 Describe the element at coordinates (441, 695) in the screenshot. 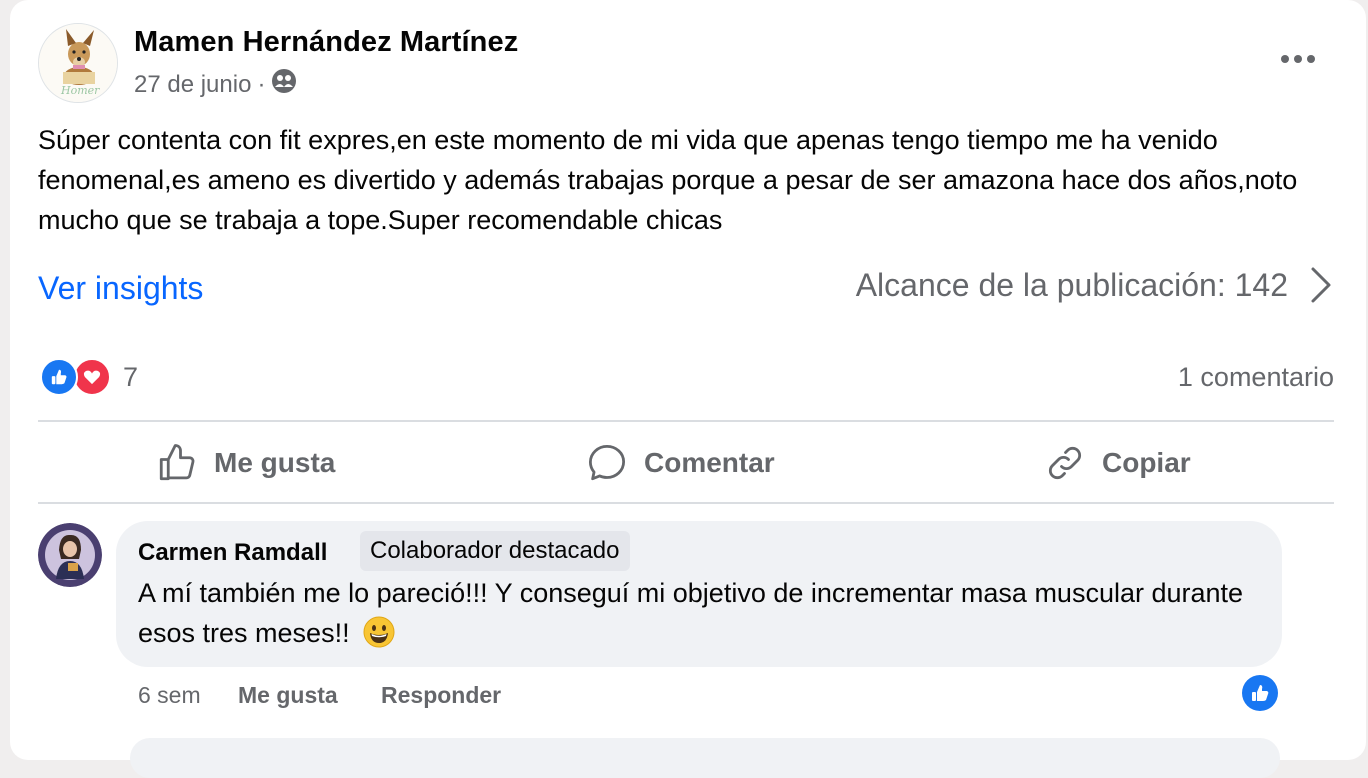

I see `comment-reply-button: Responder` at that location.